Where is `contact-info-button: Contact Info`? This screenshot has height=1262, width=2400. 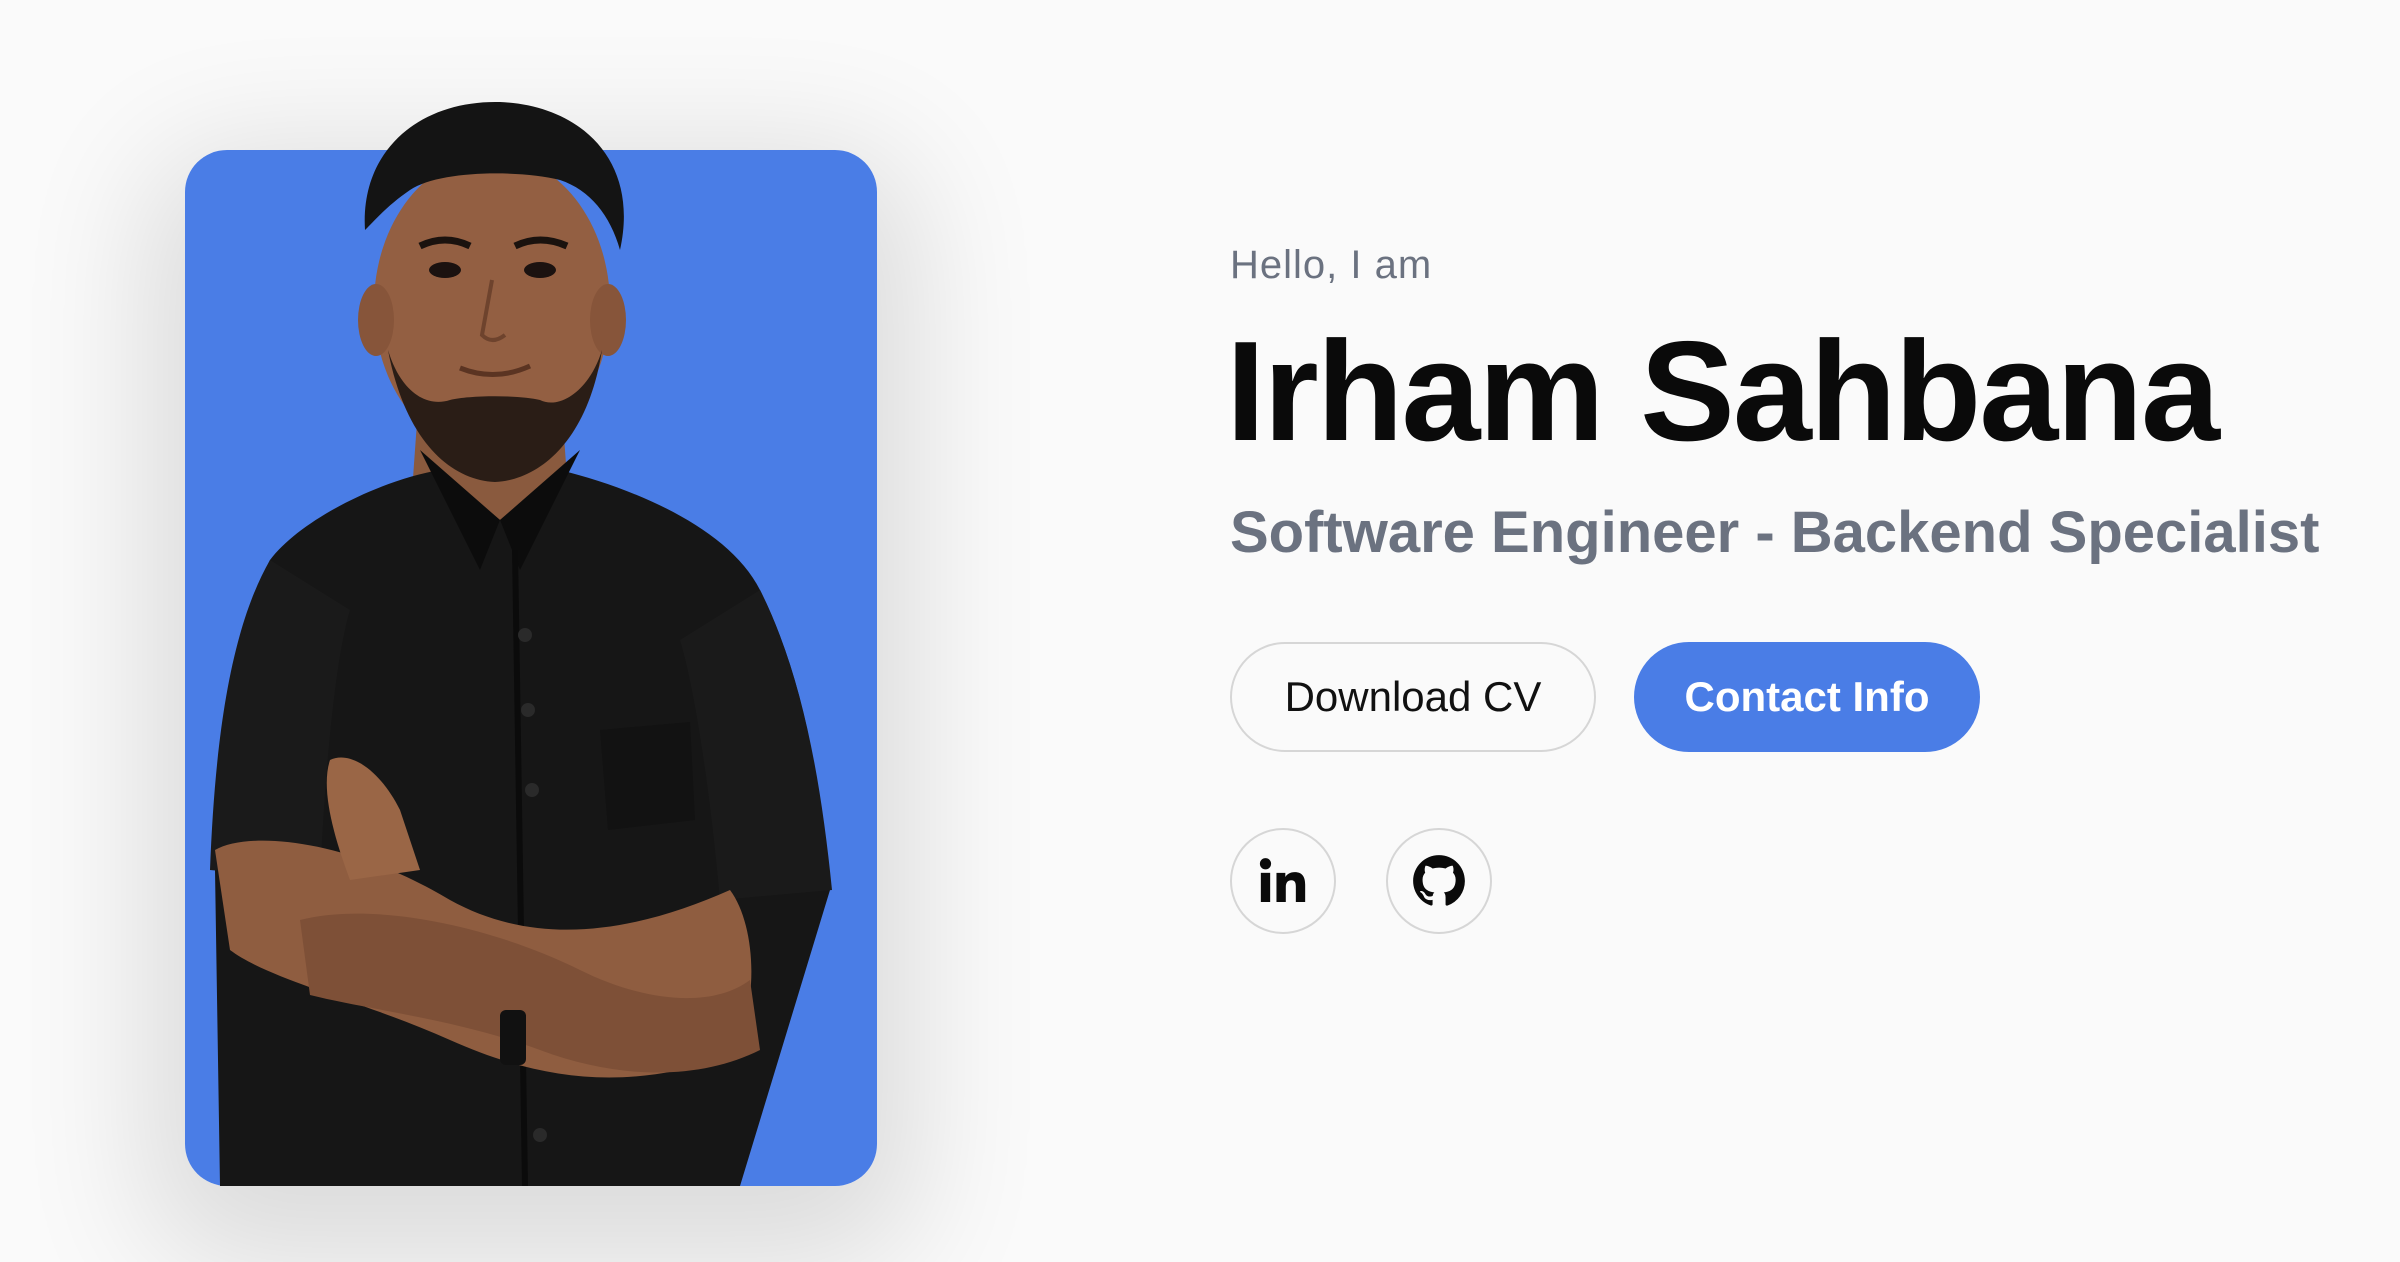 contact-info-button: Contact Info is located at coordinates (1807, 697).